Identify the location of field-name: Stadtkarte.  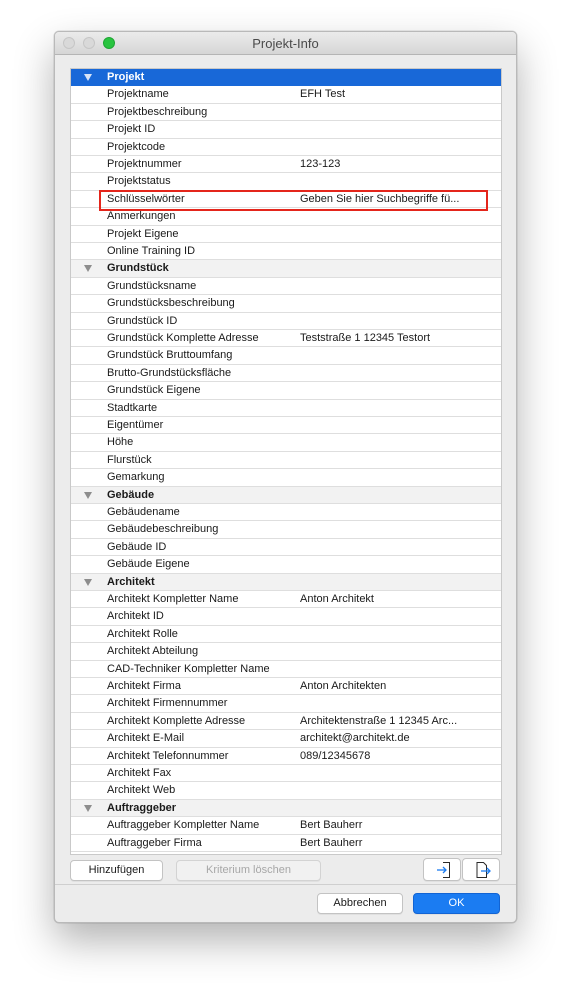
(132, 407).